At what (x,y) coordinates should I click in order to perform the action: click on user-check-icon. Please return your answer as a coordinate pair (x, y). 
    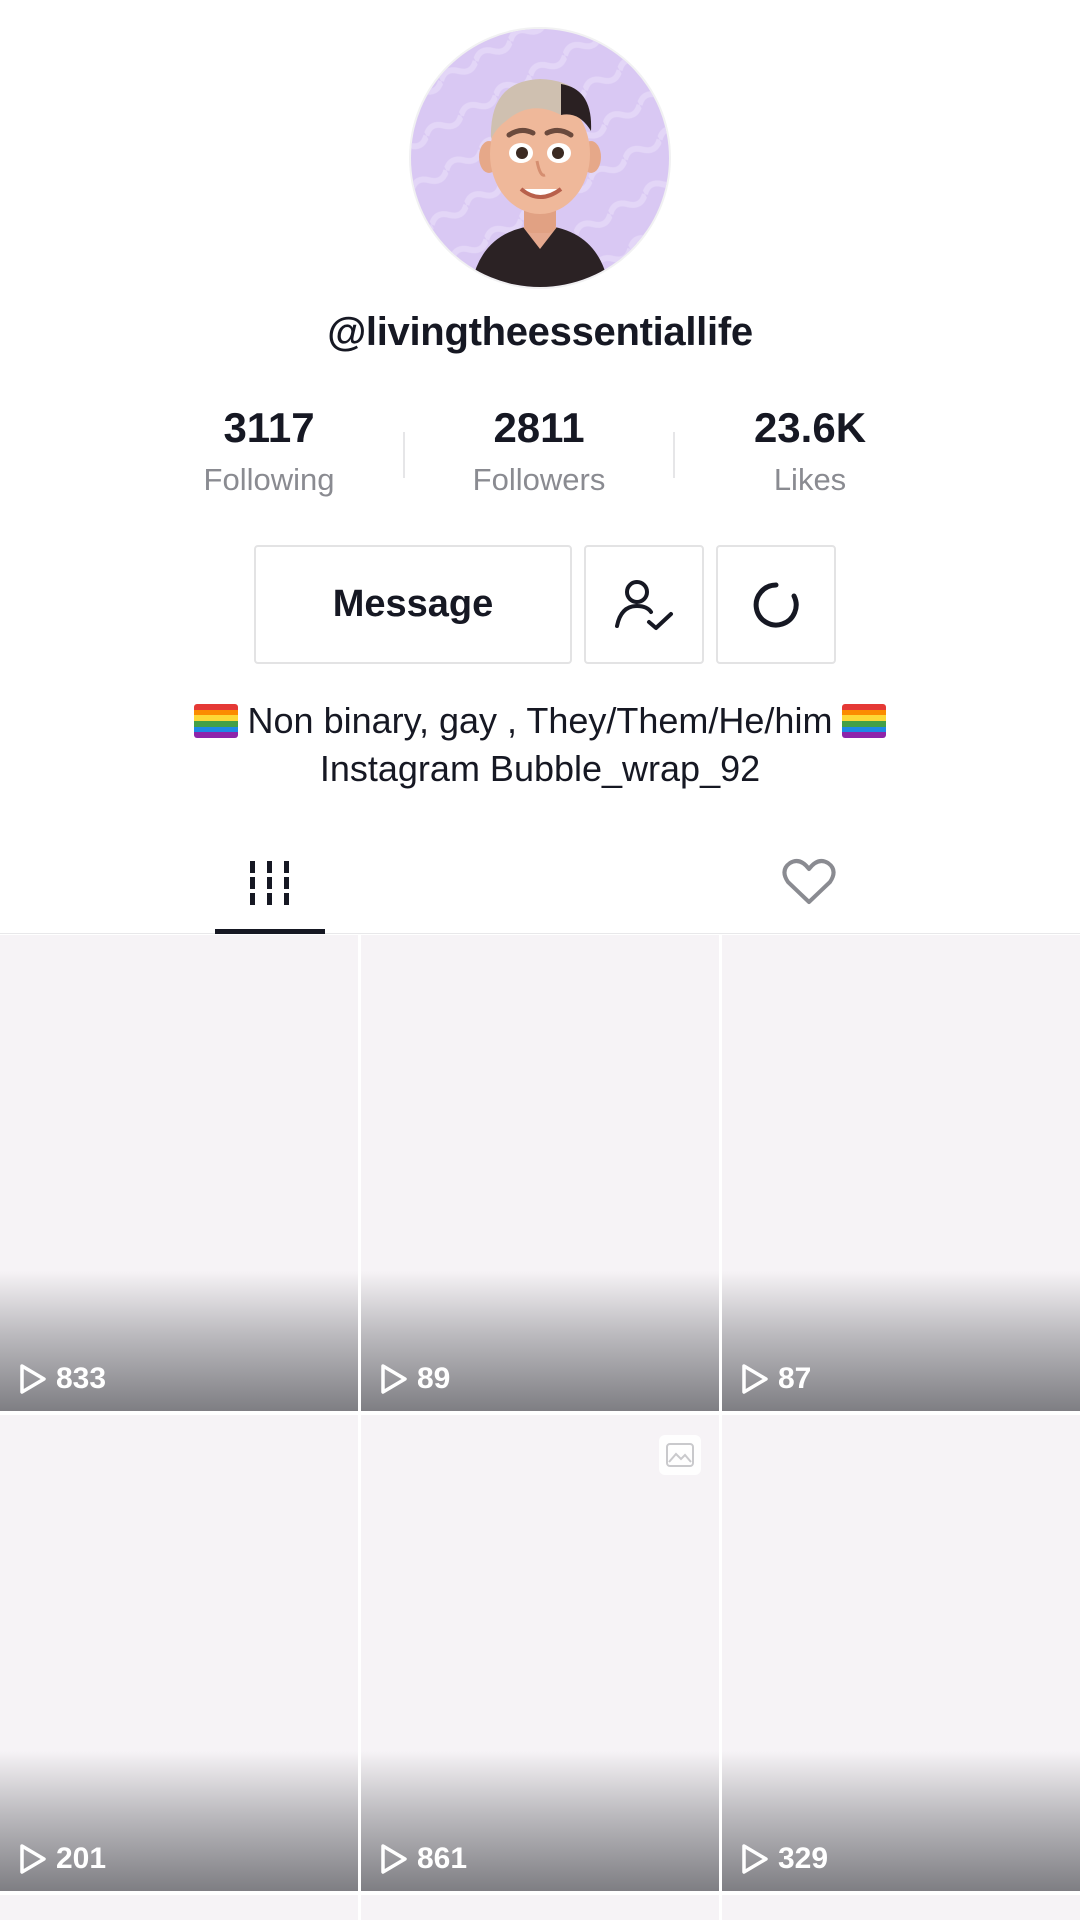
    Looking at the image, I should click on (644, 604).